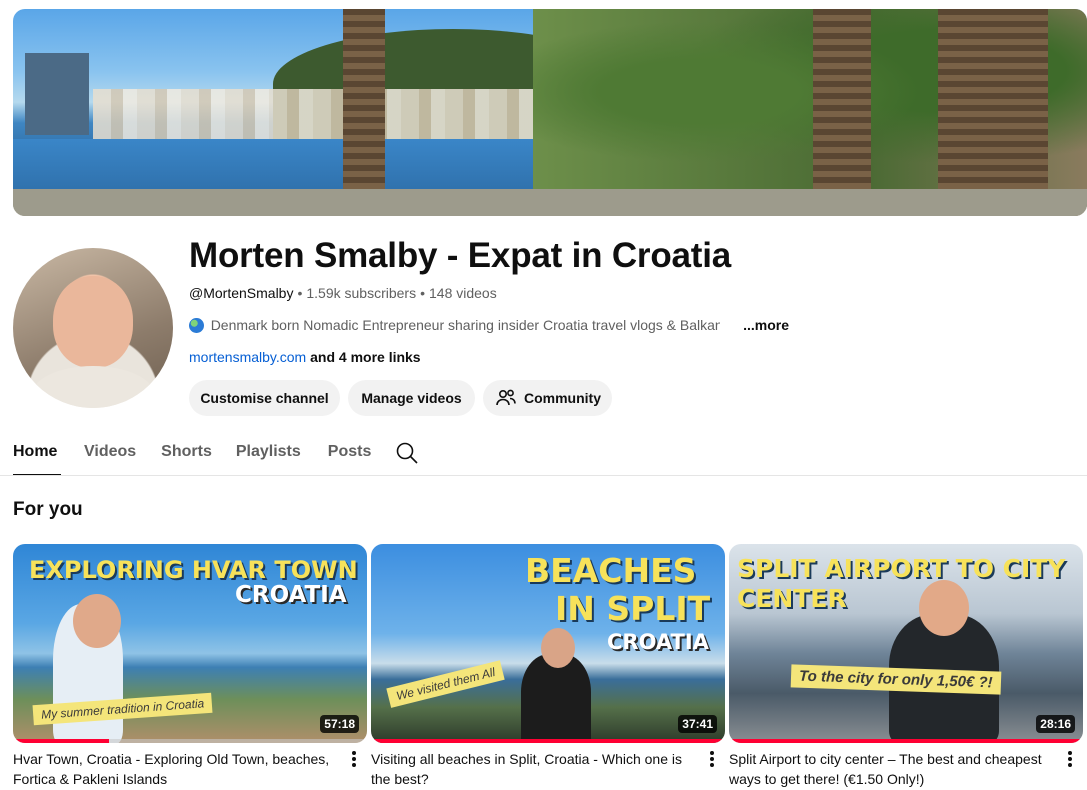 The height and width of the screenshot is (790, 1087). Describe the element at coordinates (506, 397) in the screenshot. I see `people-icon` at that location.